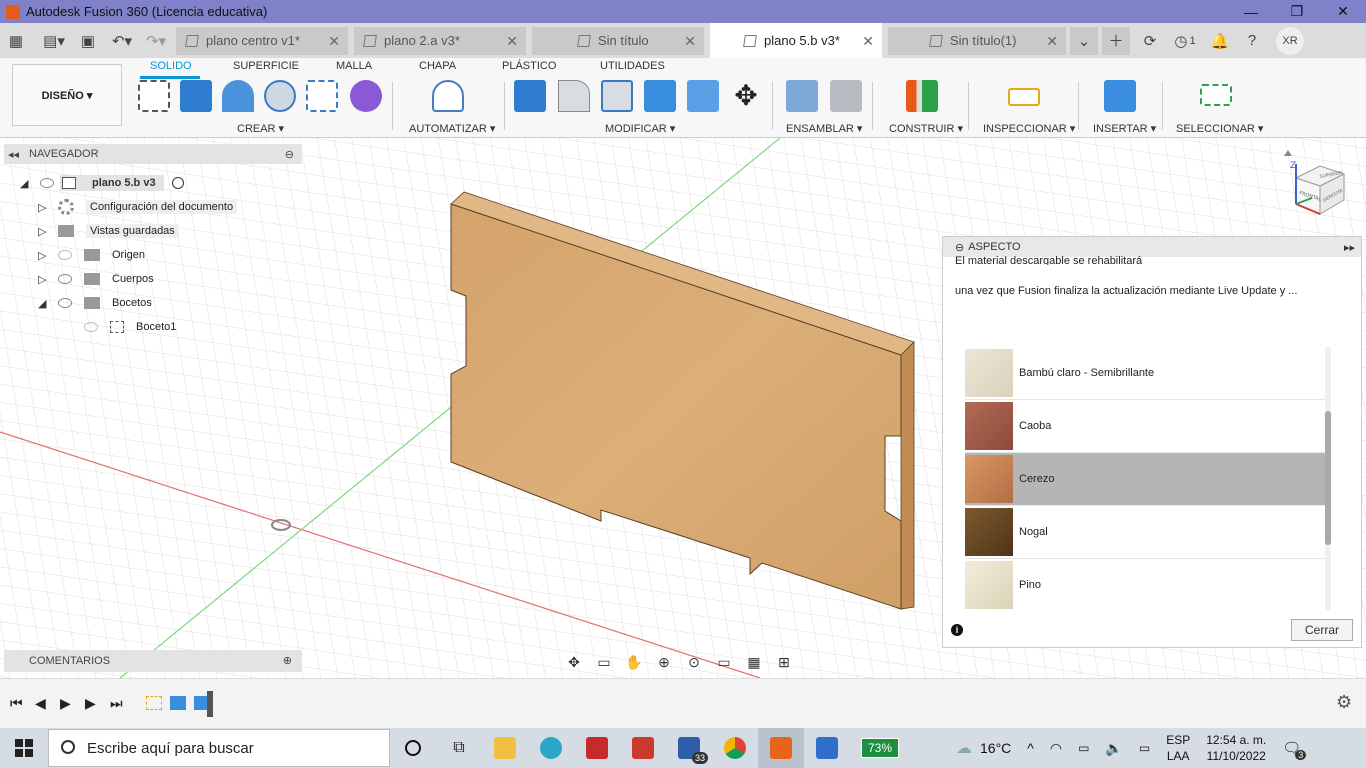  What do you see at coordinates (1145, 373) in the screenshot?
I see `material-item-bamboo: Bambú claro - Semibrillante` at bounding box center [1145, 373].